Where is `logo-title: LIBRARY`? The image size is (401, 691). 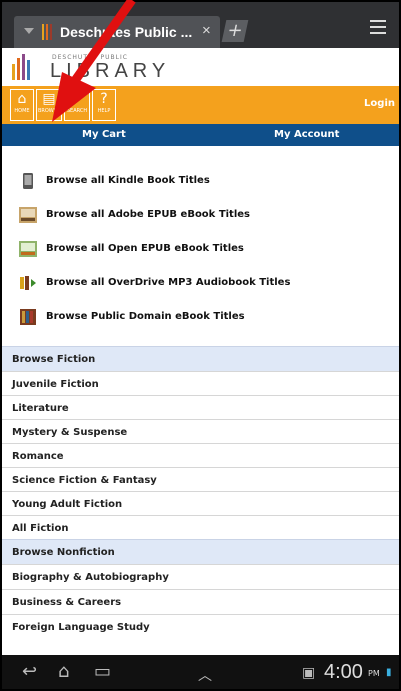 logo-title: LIBRARY is located at coordinates (110, 71).